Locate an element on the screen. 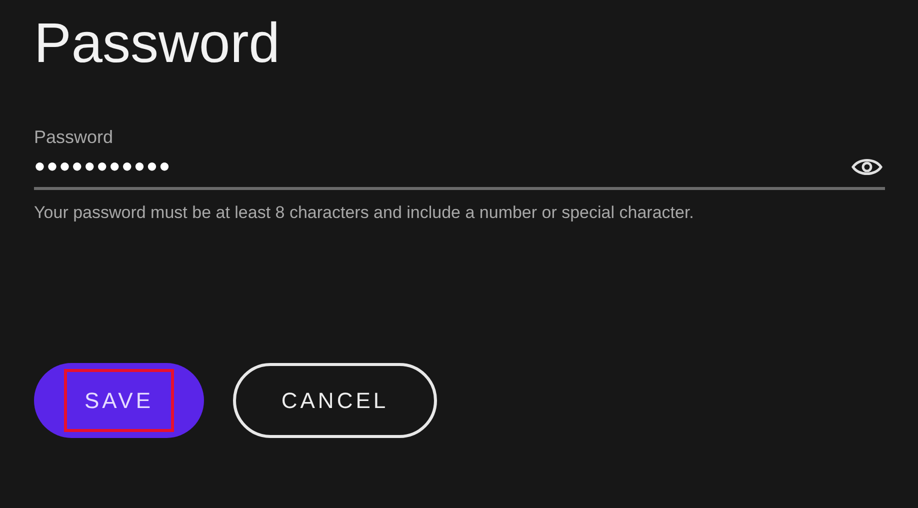  page-title: Password is located at coordinates (157, 43).